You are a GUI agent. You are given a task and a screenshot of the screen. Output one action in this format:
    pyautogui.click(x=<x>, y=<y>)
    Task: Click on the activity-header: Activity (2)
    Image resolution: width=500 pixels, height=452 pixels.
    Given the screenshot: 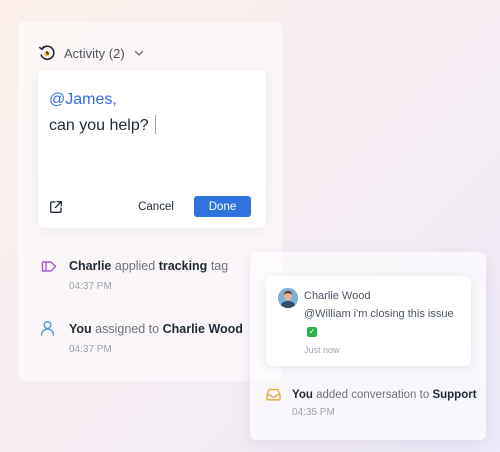 What is the action you would take?
    pyautogui.click(x=91, y=53)
    